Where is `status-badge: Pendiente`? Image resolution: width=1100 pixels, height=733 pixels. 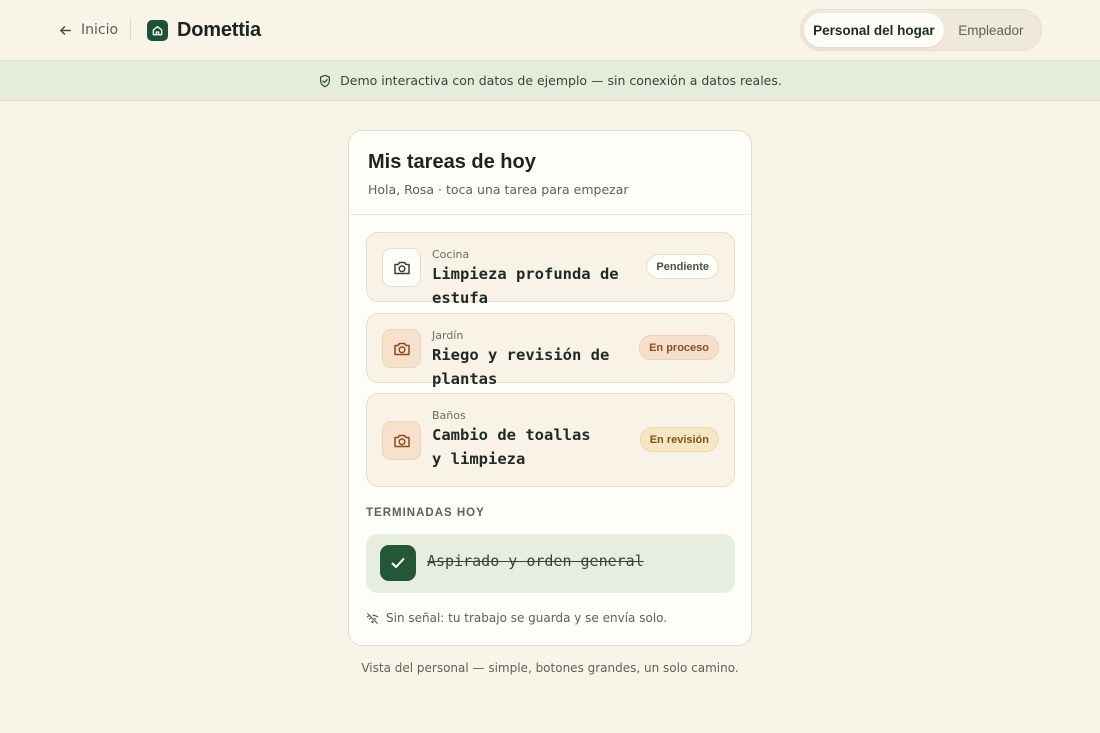
status-badge: Pendiente is located at coordinates (682, 266).